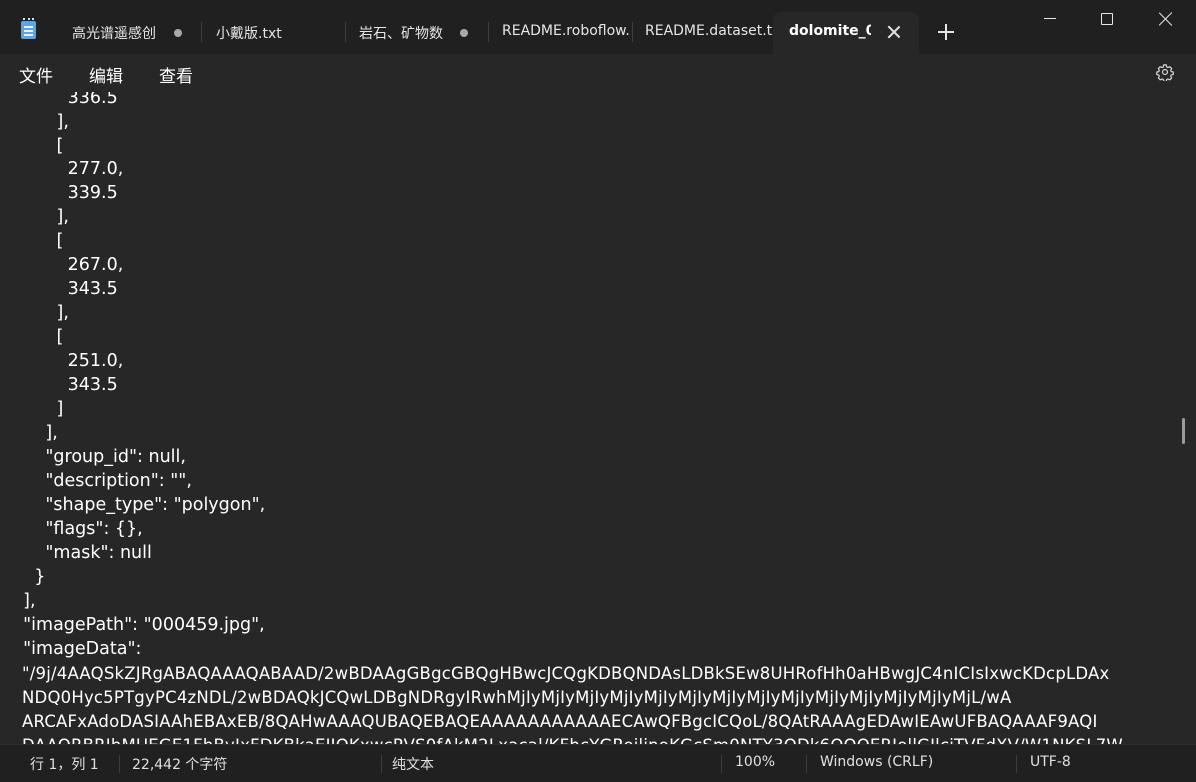  What do you see at coordinates (1183, 431) in the screenshot?
I see `vertical-scrollbar-thumb` at bounding box center [1183, 431].